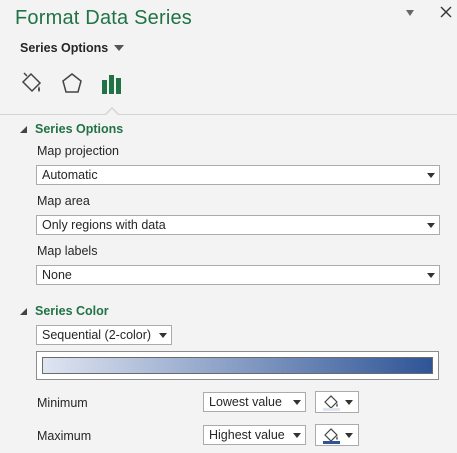 The width and height of the screenshot is (457, 453). I want to click on maximum-value-select: Highest value, so click(254, 435).